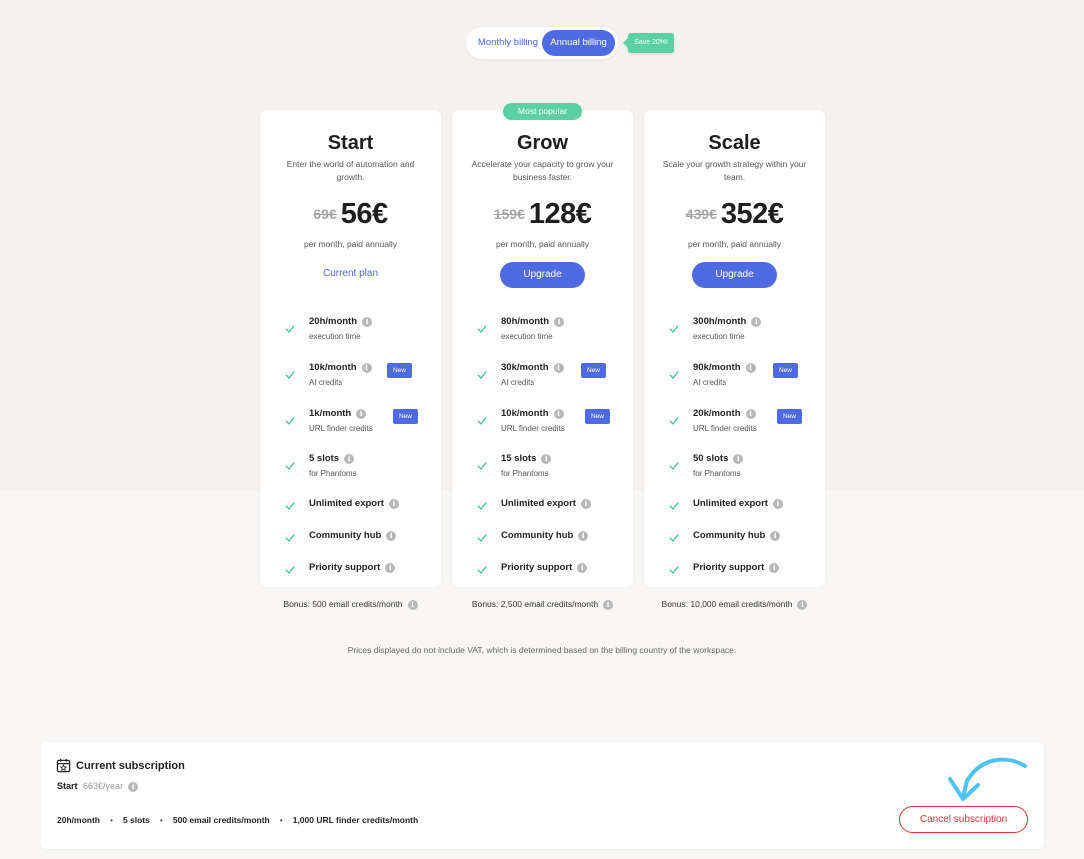  Describe the element at coordinates (727, 604) in the screenshot. I see `bonus-label: Bonus: 10,000 email credits/month` at that location.